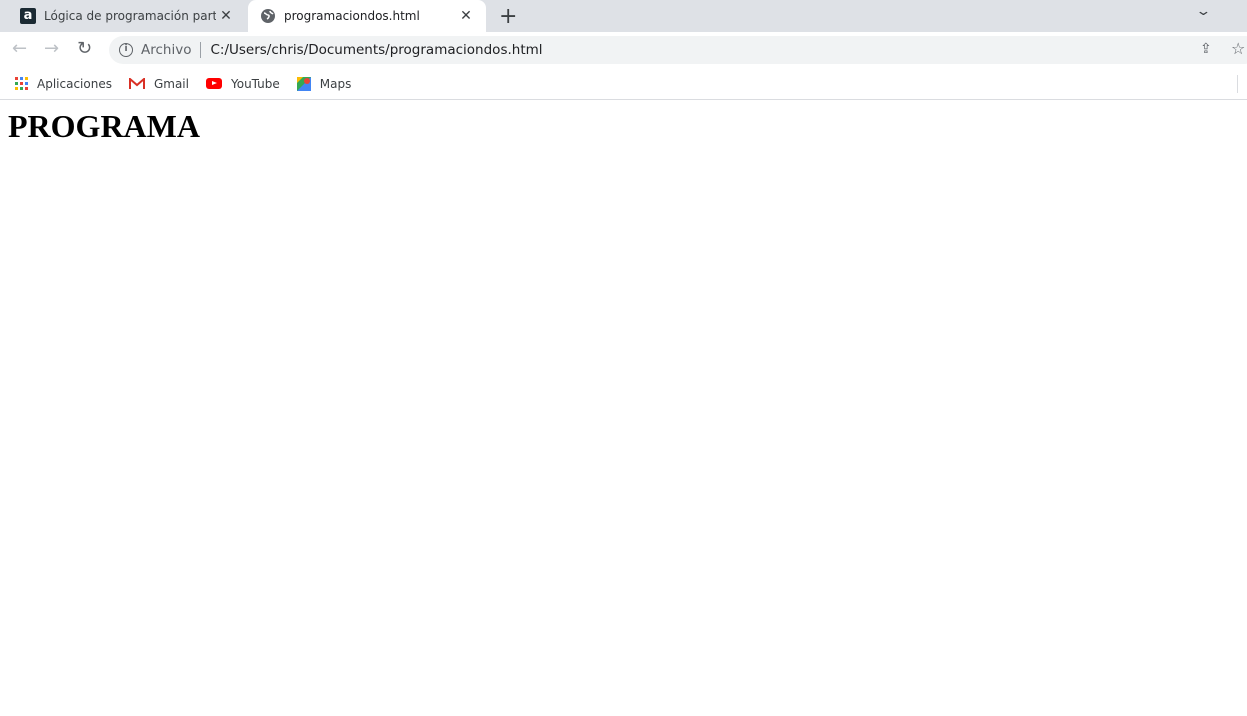 This screenshot has height=716, width=1247. What do you see at coordinates (171, 83) in the screenshot?
I see `bookmark-label: Gmail` at bounding box center [171, 83].